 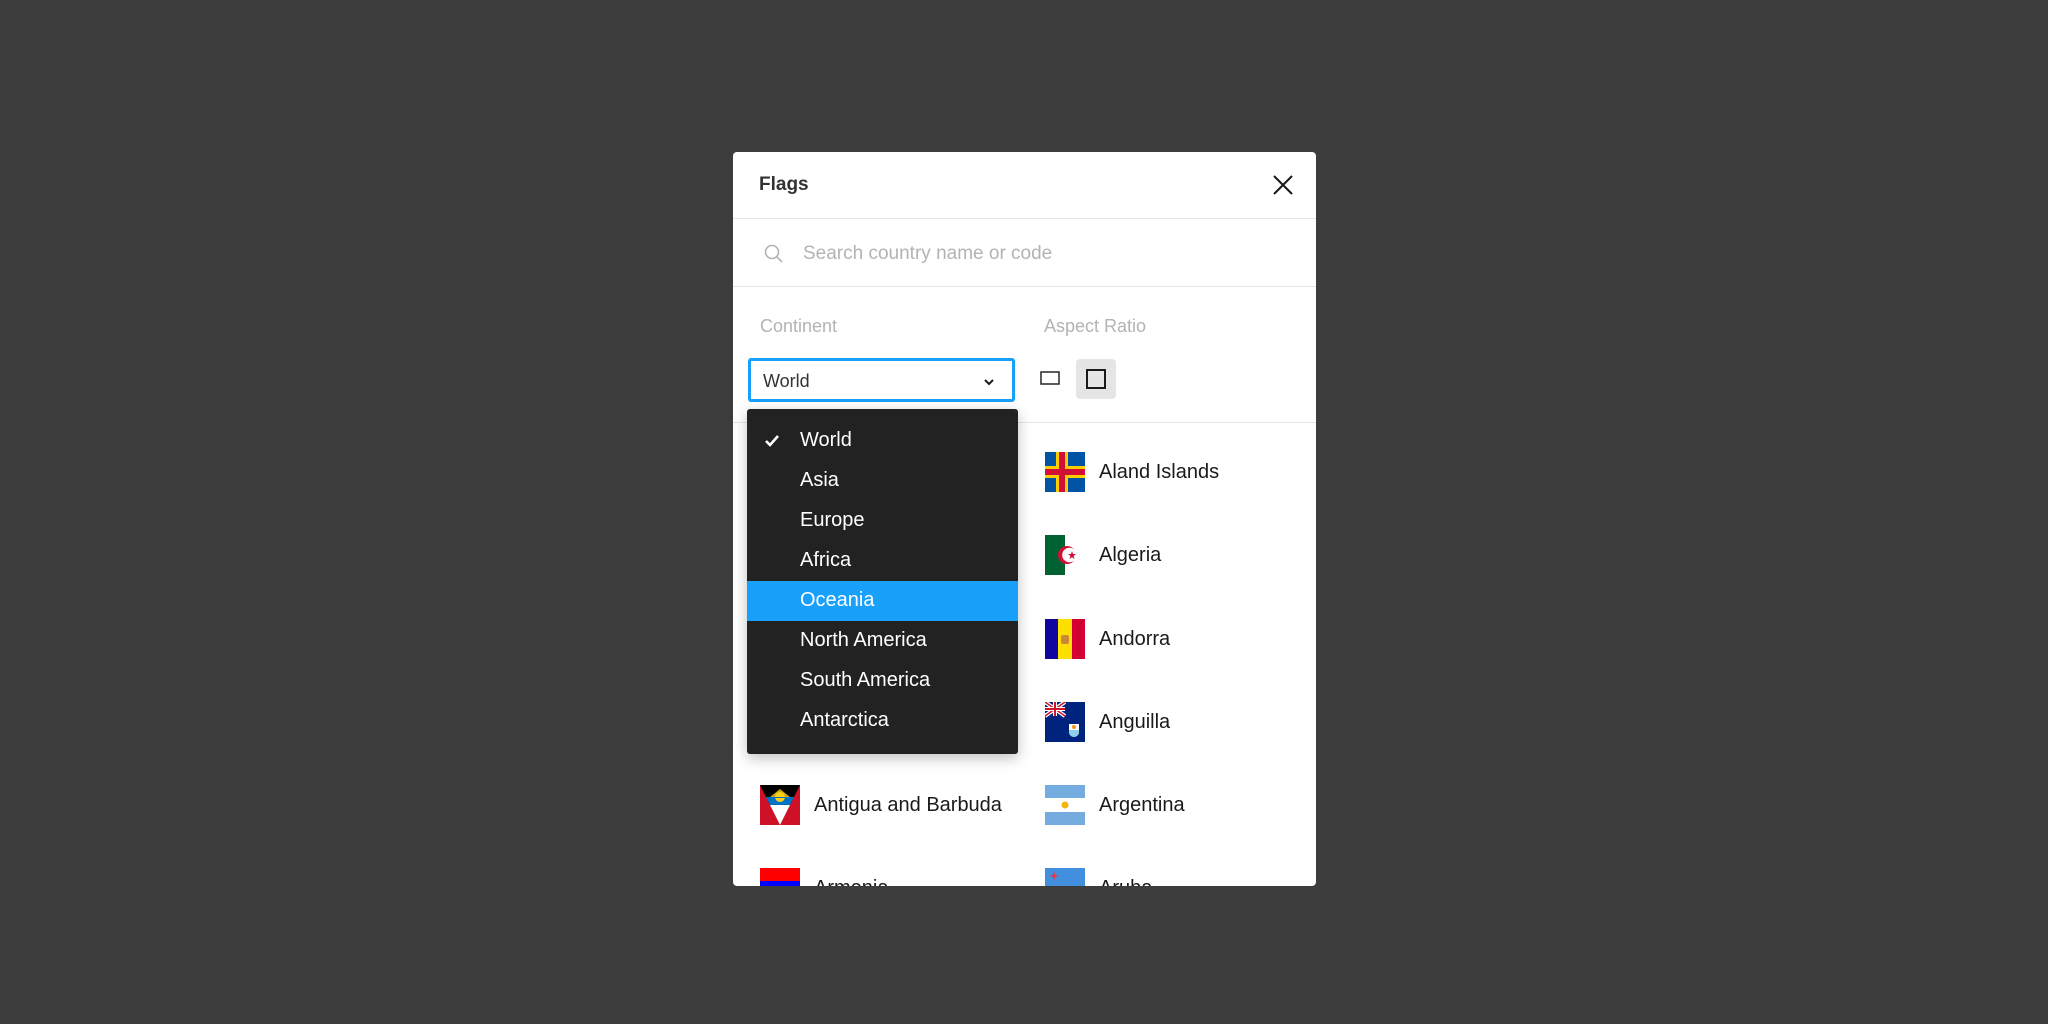 I want to click on country-item-algeria: Algeria, so click(x=1103, y=555).